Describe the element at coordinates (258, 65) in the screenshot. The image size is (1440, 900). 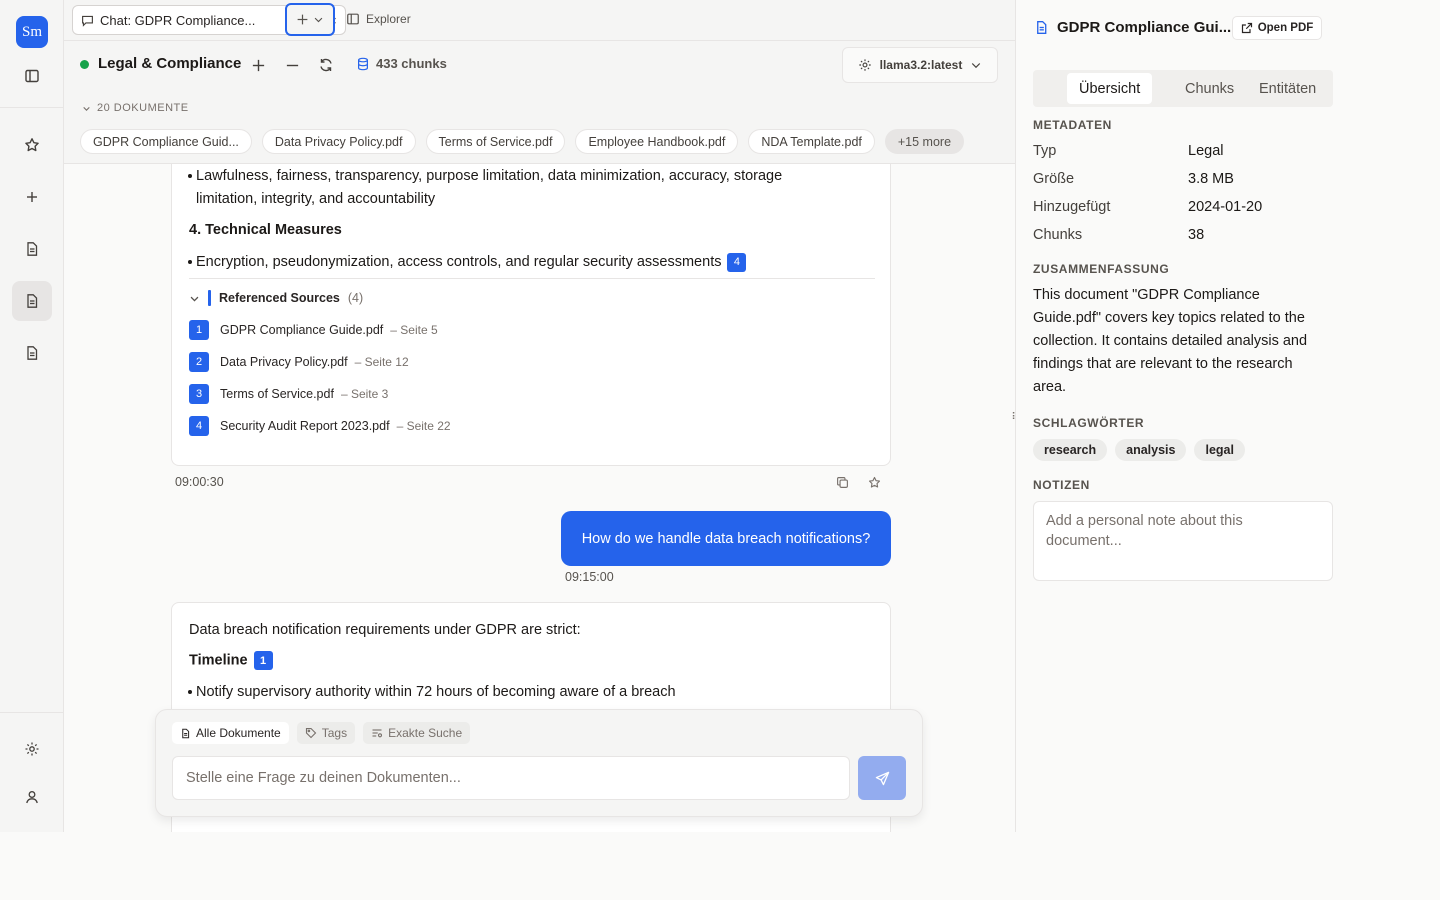
I see `add-icon` at that location.